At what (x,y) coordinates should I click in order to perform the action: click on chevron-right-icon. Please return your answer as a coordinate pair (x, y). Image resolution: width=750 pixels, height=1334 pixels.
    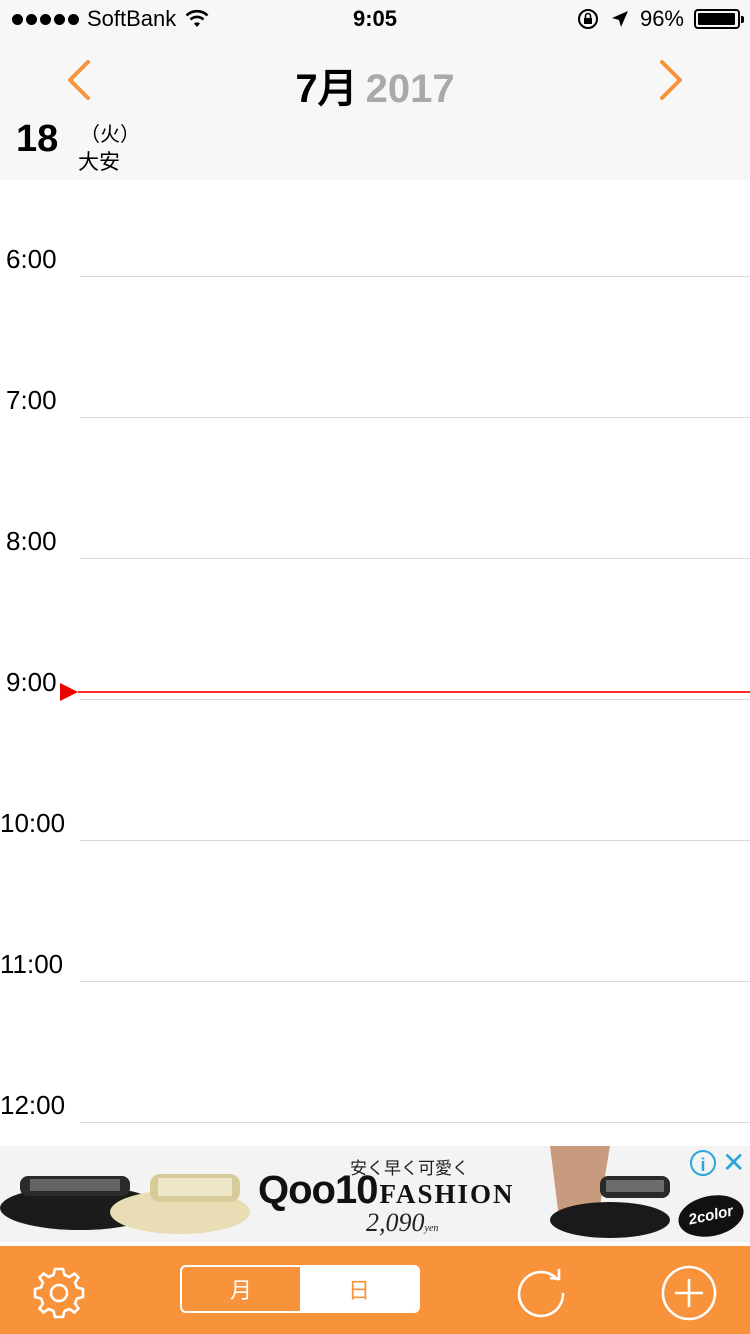
    Looking at the image, I should click on (671, 80).